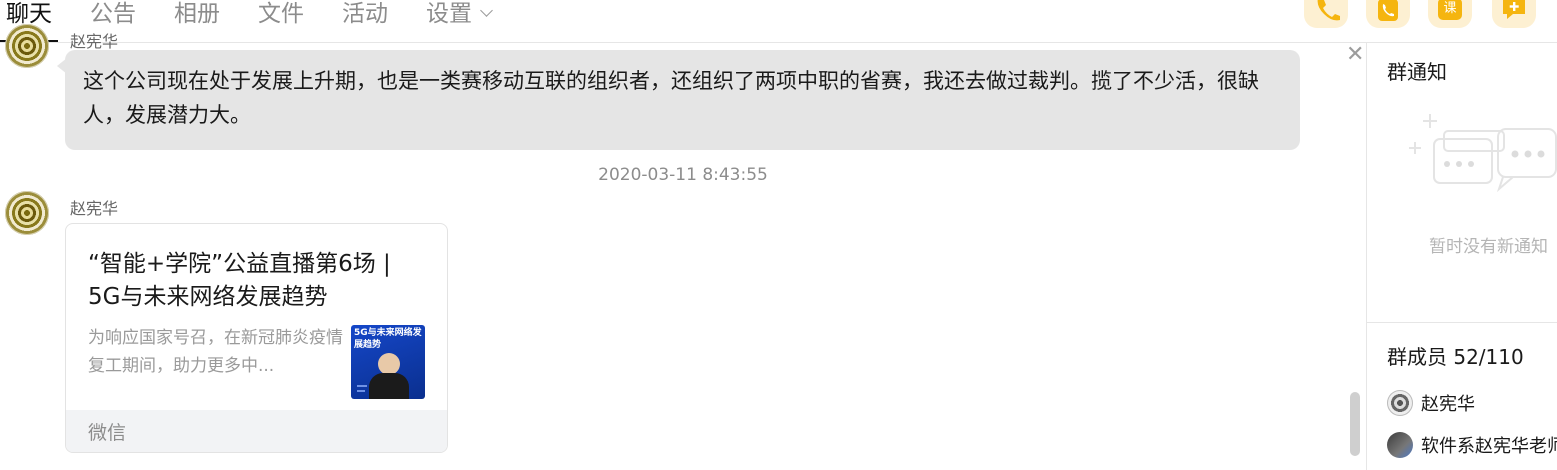 The width and height of the screenshot is (1557, 470). Describe the element at coordinates (1455, 355) in the screenshot. I see `group-members-title: 群成员 52/110` at that location.